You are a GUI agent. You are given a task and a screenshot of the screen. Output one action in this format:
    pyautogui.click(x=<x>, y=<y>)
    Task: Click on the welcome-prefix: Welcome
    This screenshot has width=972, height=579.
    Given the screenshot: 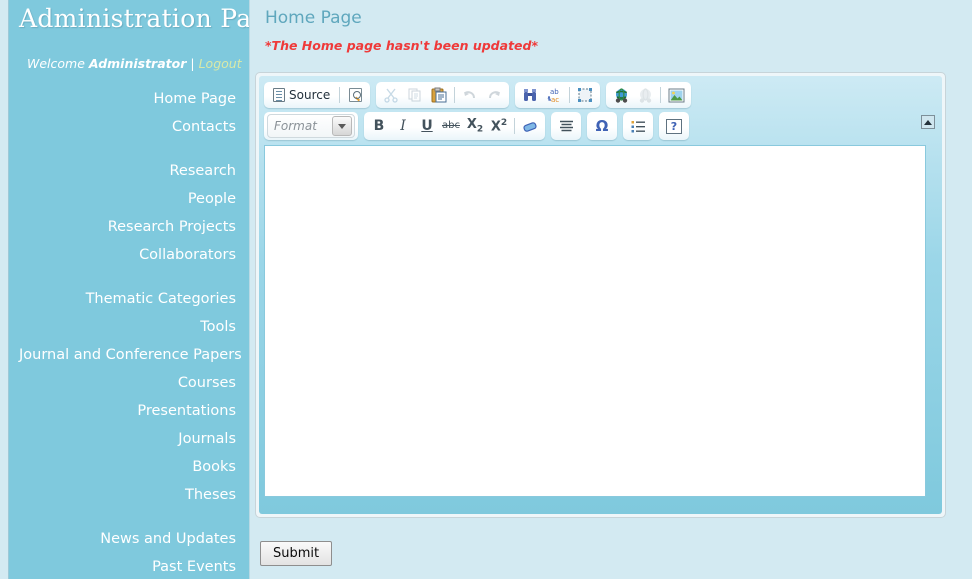 What is the action you would take?
    pyautogui.click(x=56, y=63)
    